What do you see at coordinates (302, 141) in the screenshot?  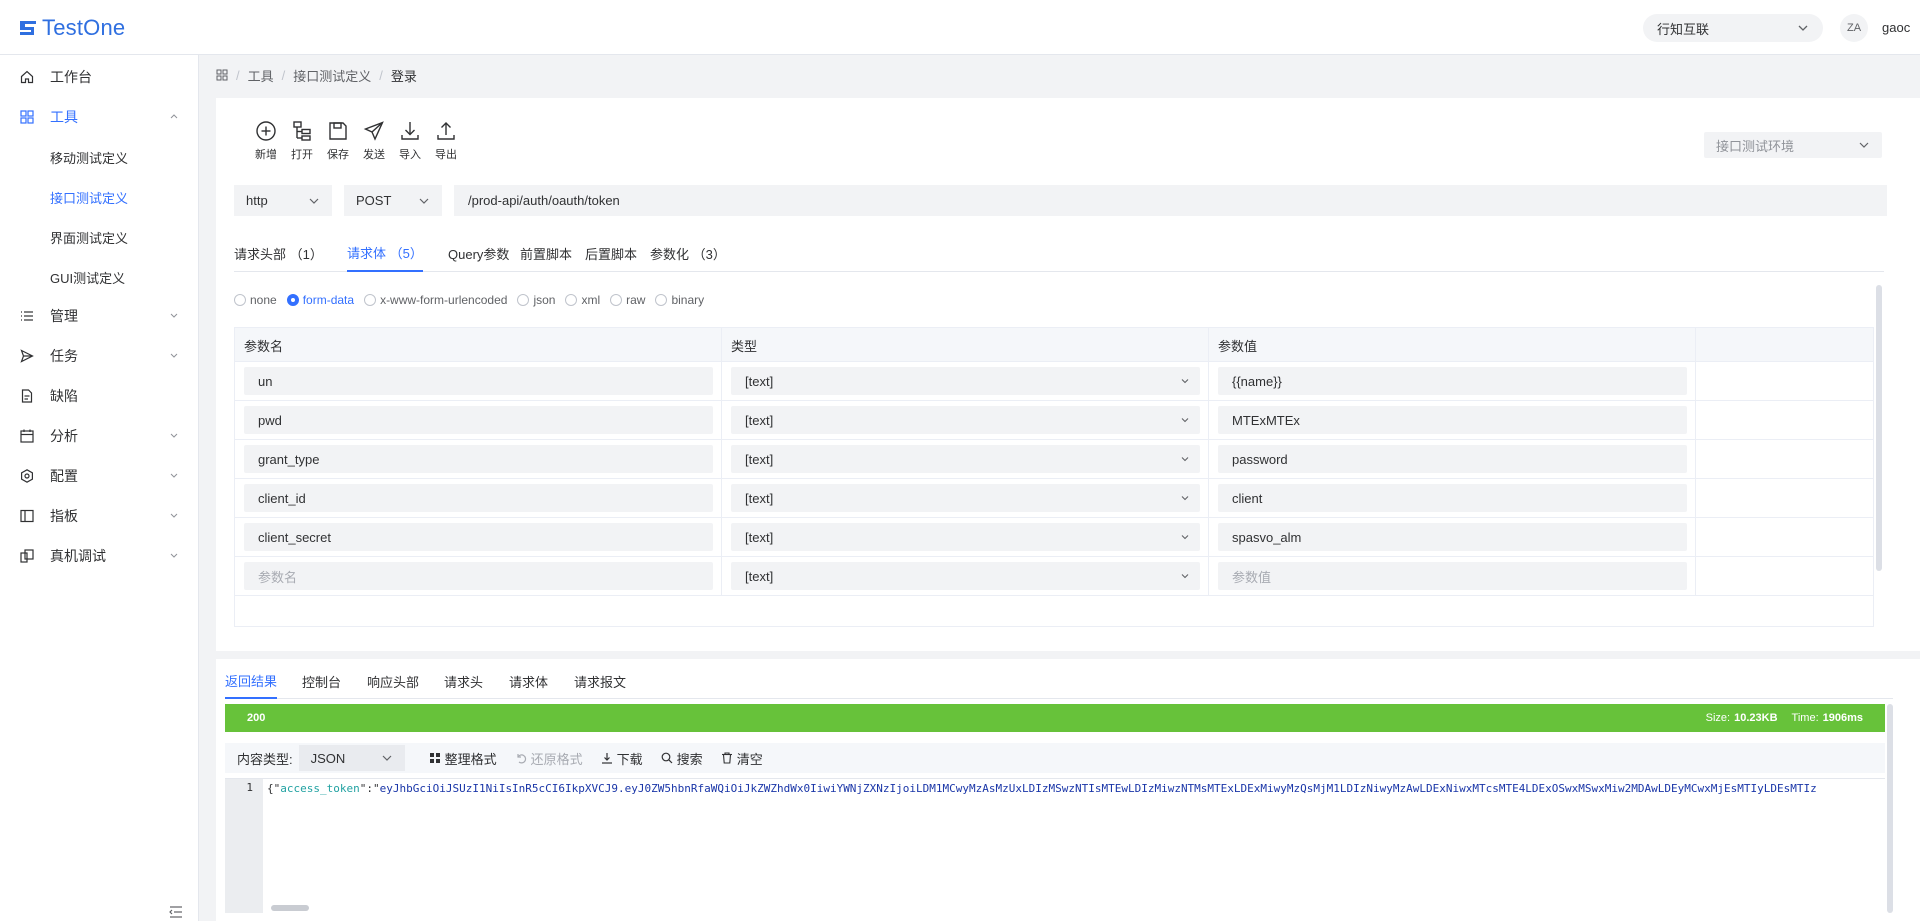 I see `open-button: 打开` at bounding box center [302, 141].